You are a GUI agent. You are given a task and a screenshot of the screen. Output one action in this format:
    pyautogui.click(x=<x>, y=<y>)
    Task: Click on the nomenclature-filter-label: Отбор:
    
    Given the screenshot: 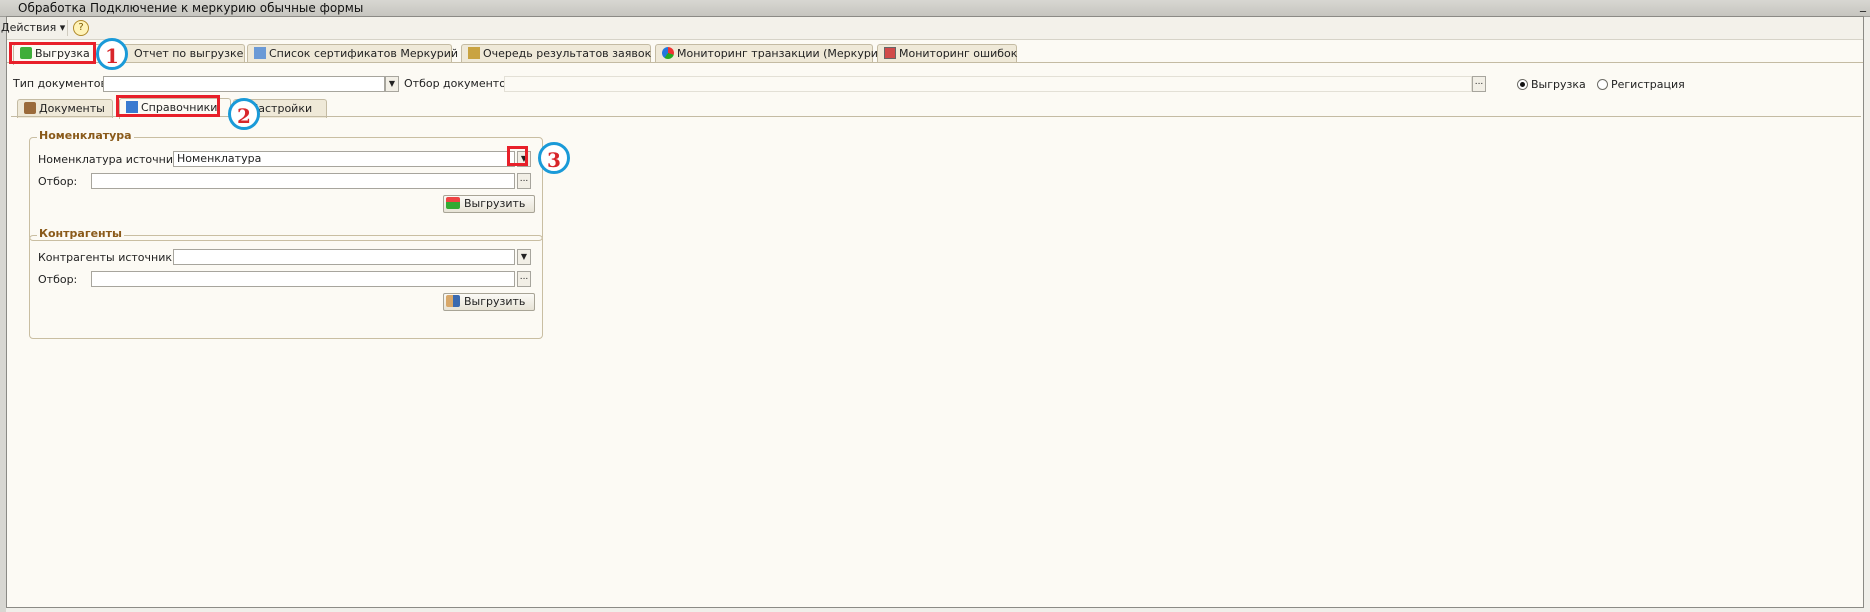 What is the action you would take?
    pyautogui.click(x=58, y=181)
    